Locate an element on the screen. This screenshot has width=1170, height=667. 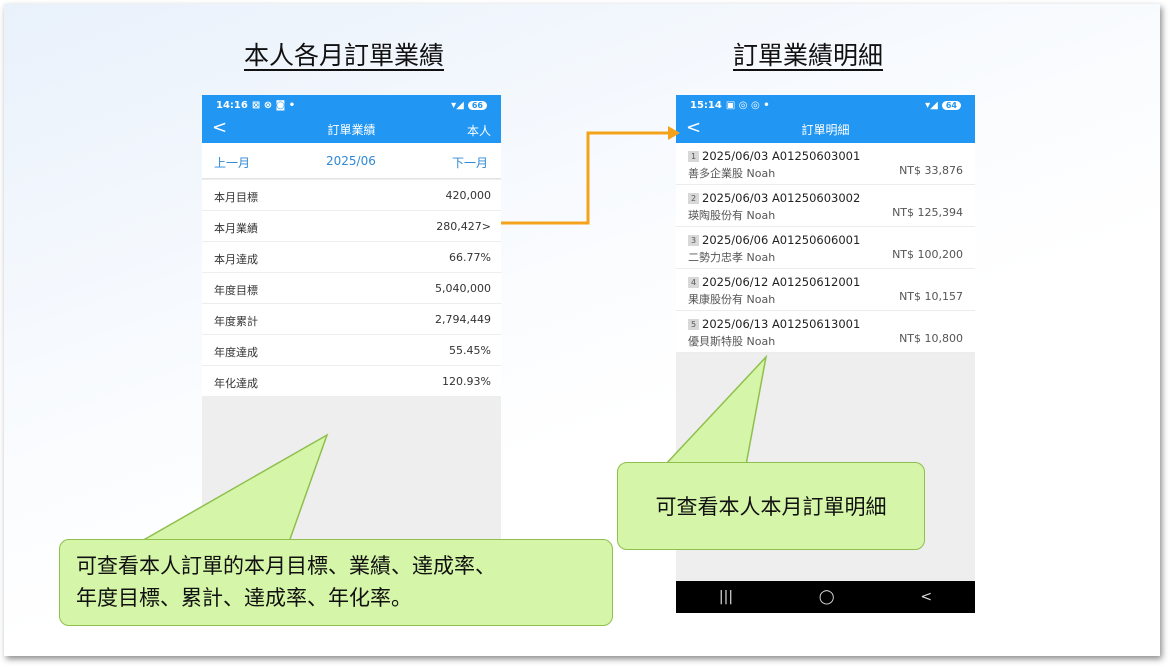
left-callout-tail is located at coordinates (233, 488).